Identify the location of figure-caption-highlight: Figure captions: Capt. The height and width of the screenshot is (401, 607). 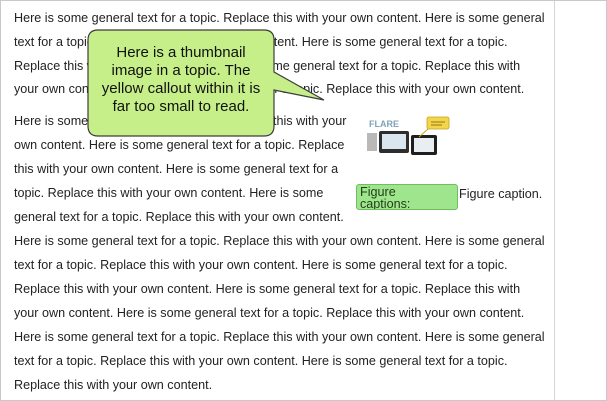
(407, 197).